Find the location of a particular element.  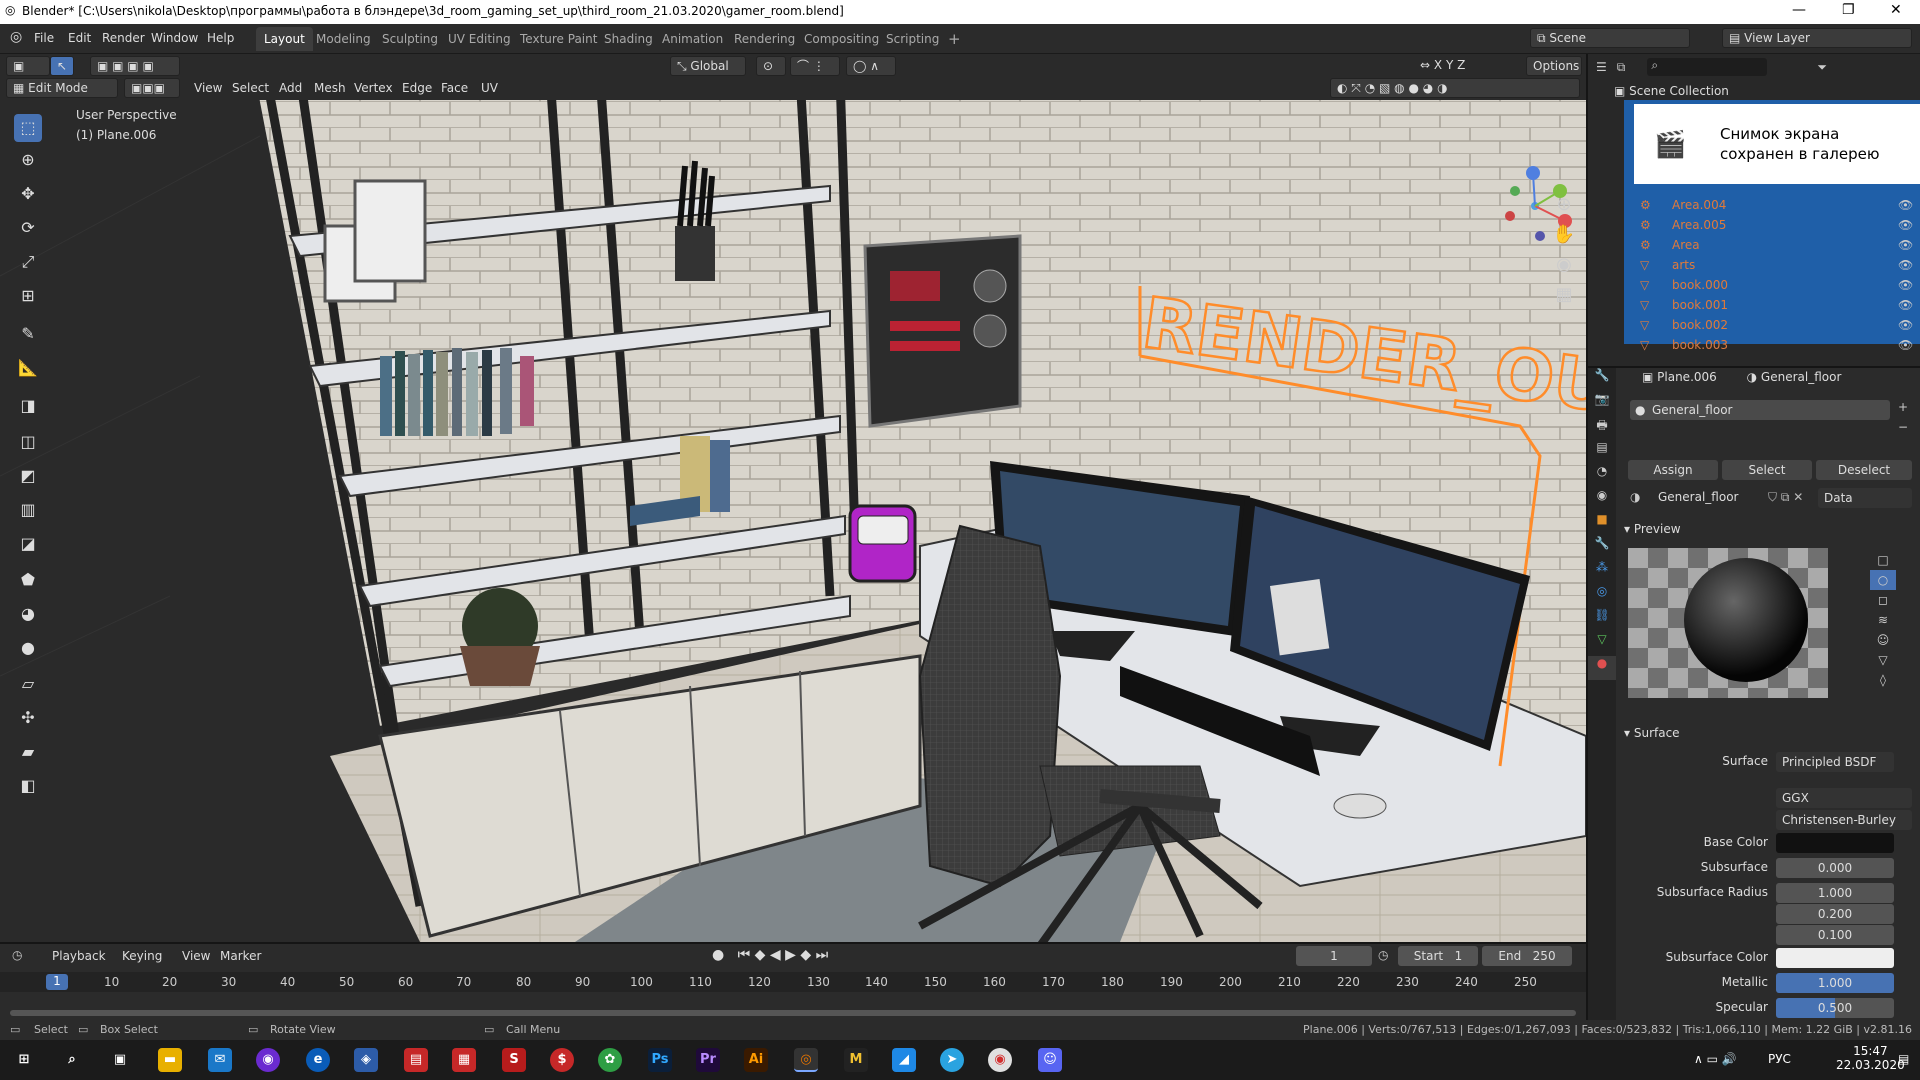

menu-add: Add is located at coordinates (290, 88).